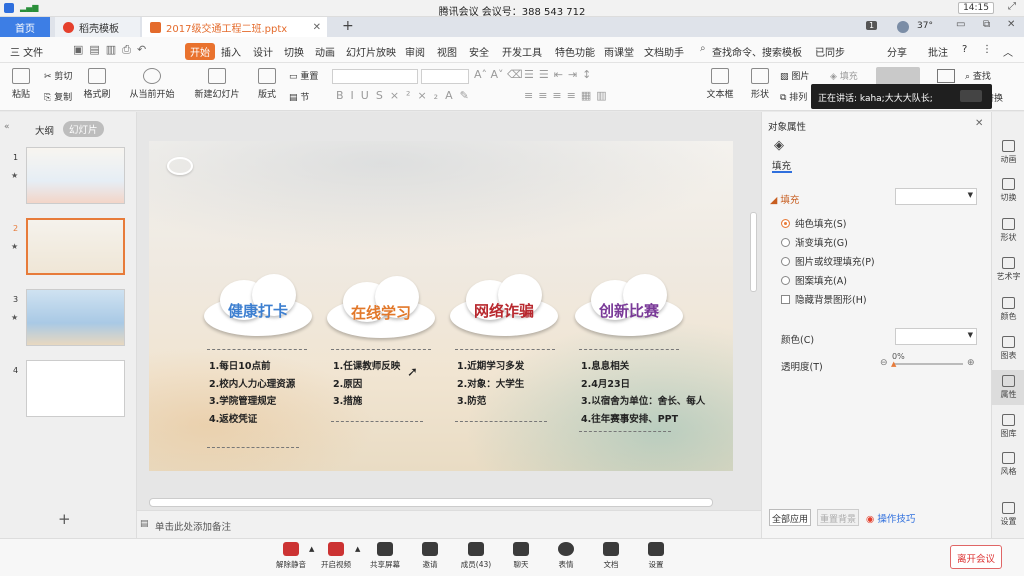 The height and width of the screenshot is (576, 1024). I want to click on sync-status: 已同步, so click(830, 51).